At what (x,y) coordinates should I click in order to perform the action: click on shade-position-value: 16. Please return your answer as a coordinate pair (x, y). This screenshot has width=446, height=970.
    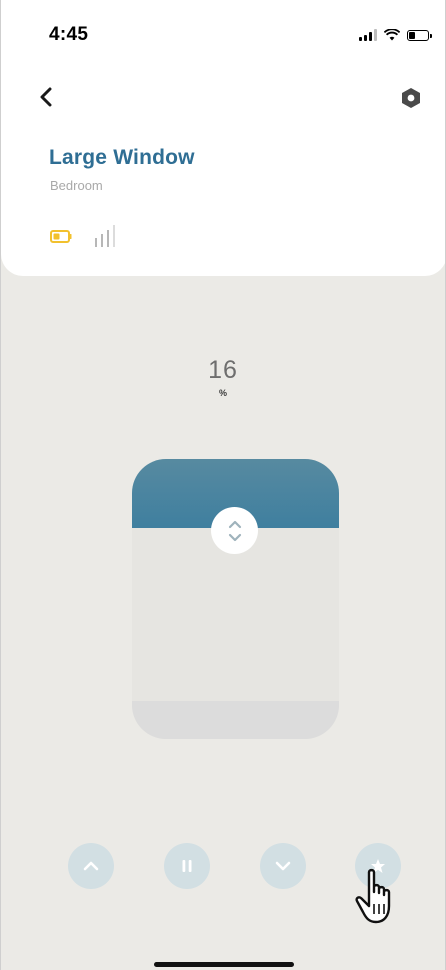
    Looking at the image, I should click on (223, 370).